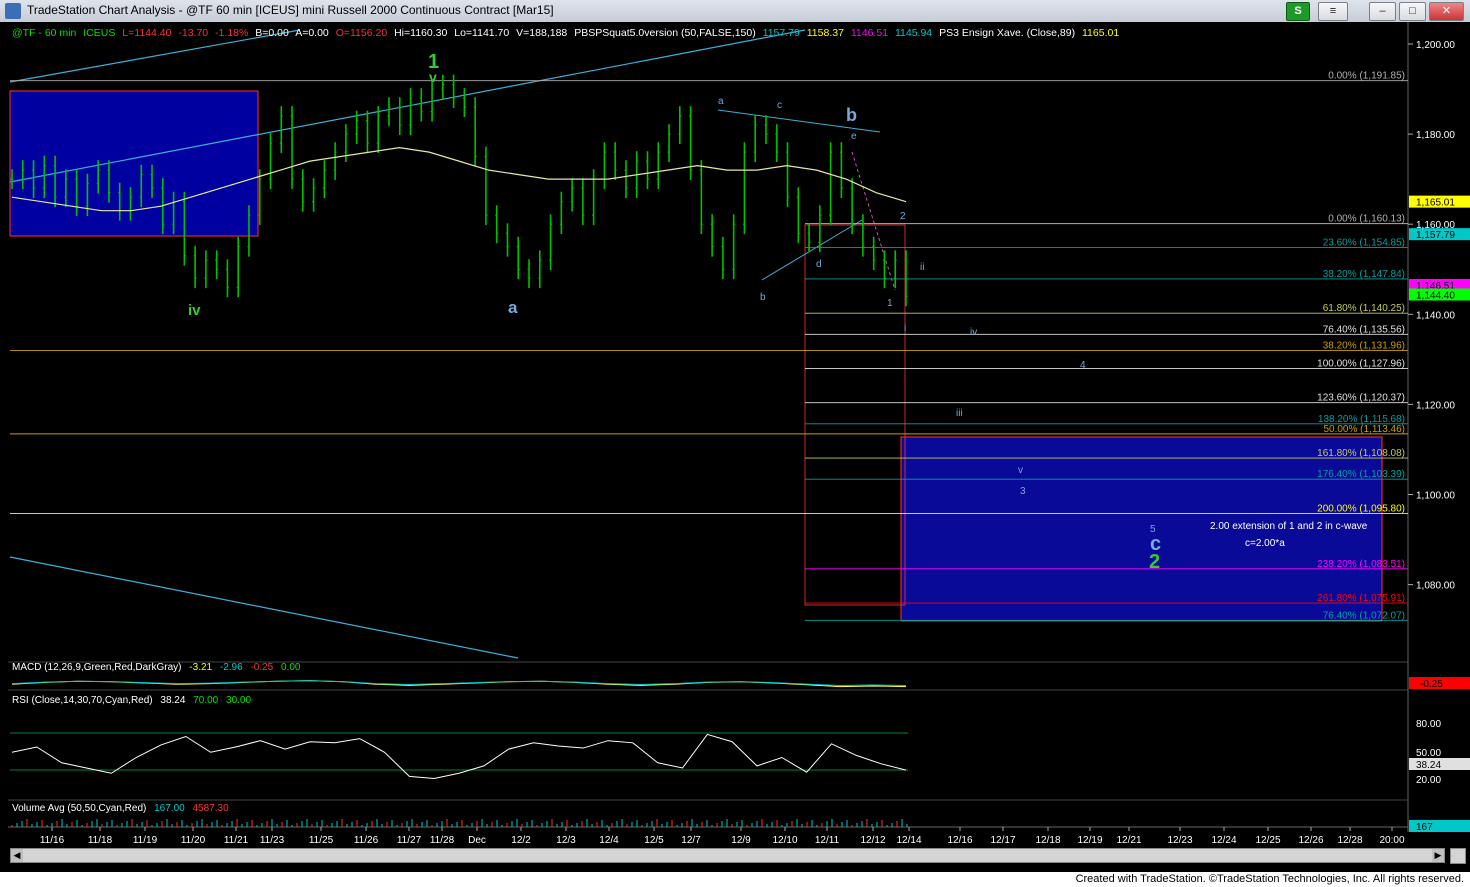 Image resolution: width=1470 pixels, height=887 pixels. What do you see at coordinates (1458, 856) in the screenshot?
I see `zoom-icon` at bounding box center [1458, 856].